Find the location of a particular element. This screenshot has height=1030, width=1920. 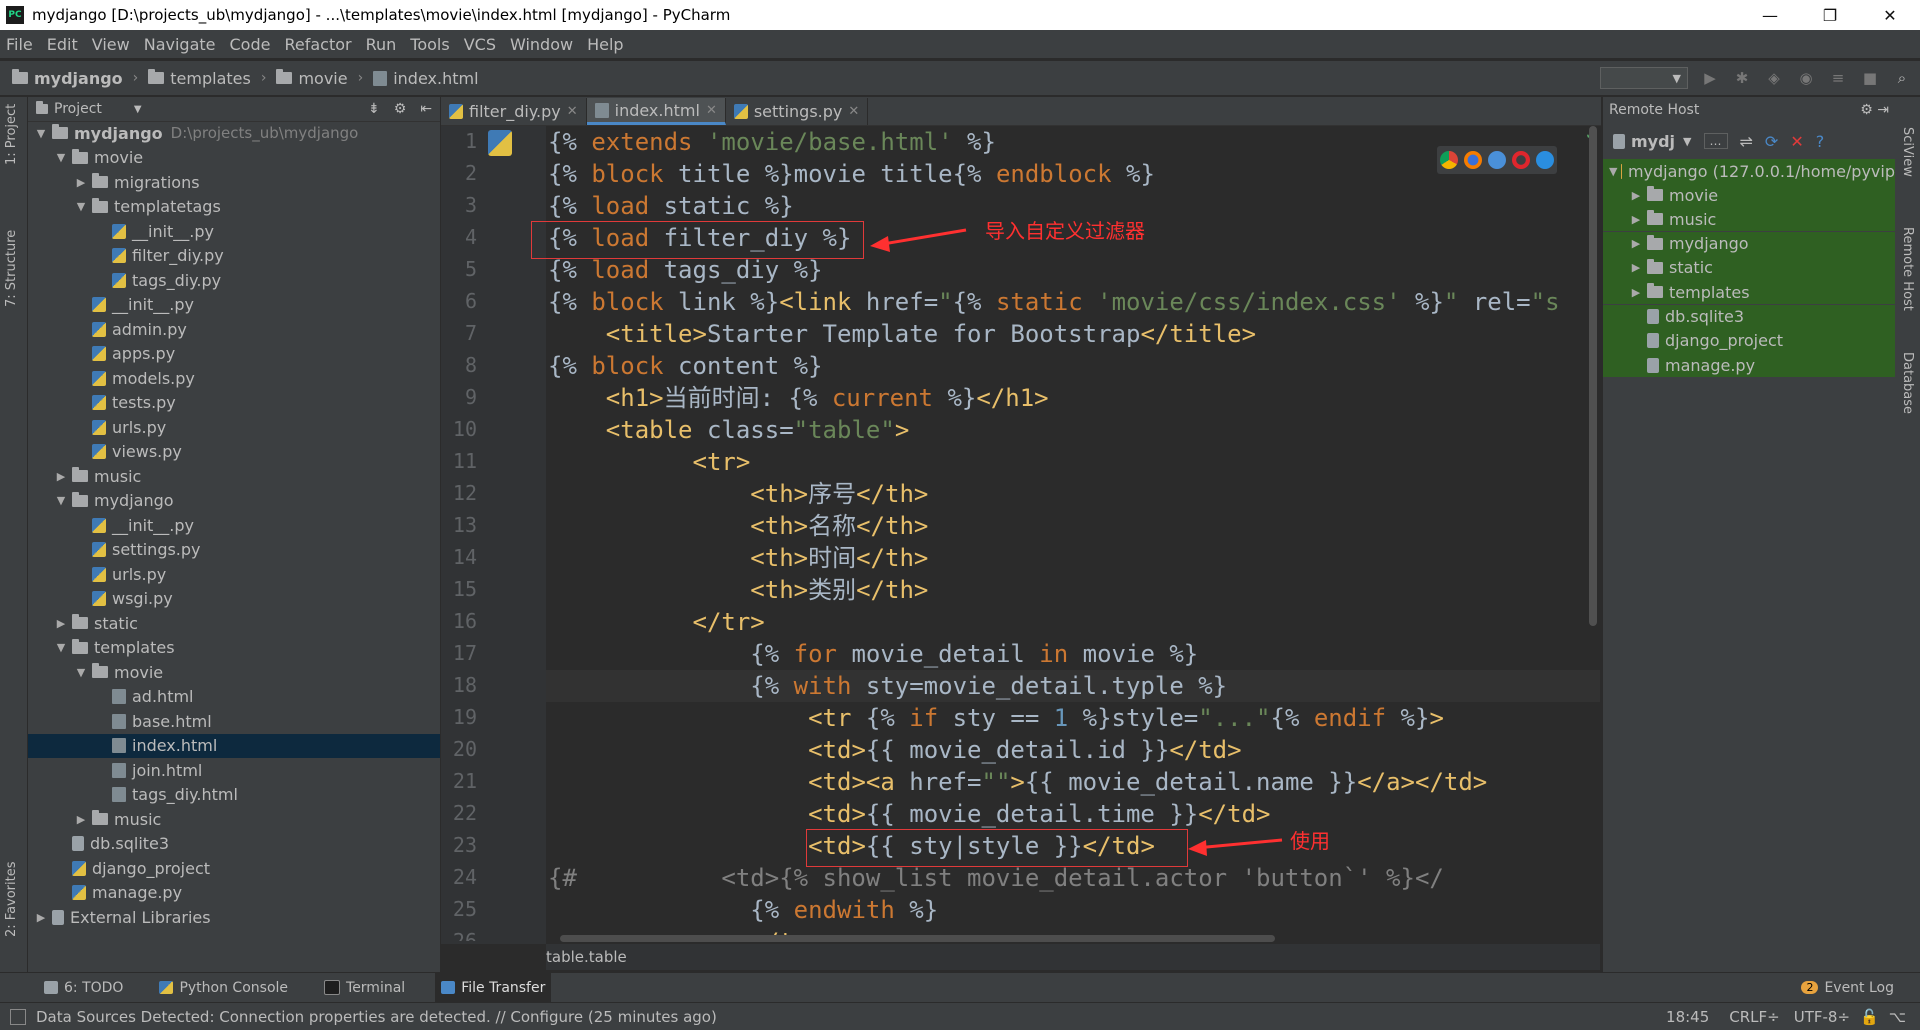

hide-panel-icon: ⇥ is located at coordinates (1883, 110).